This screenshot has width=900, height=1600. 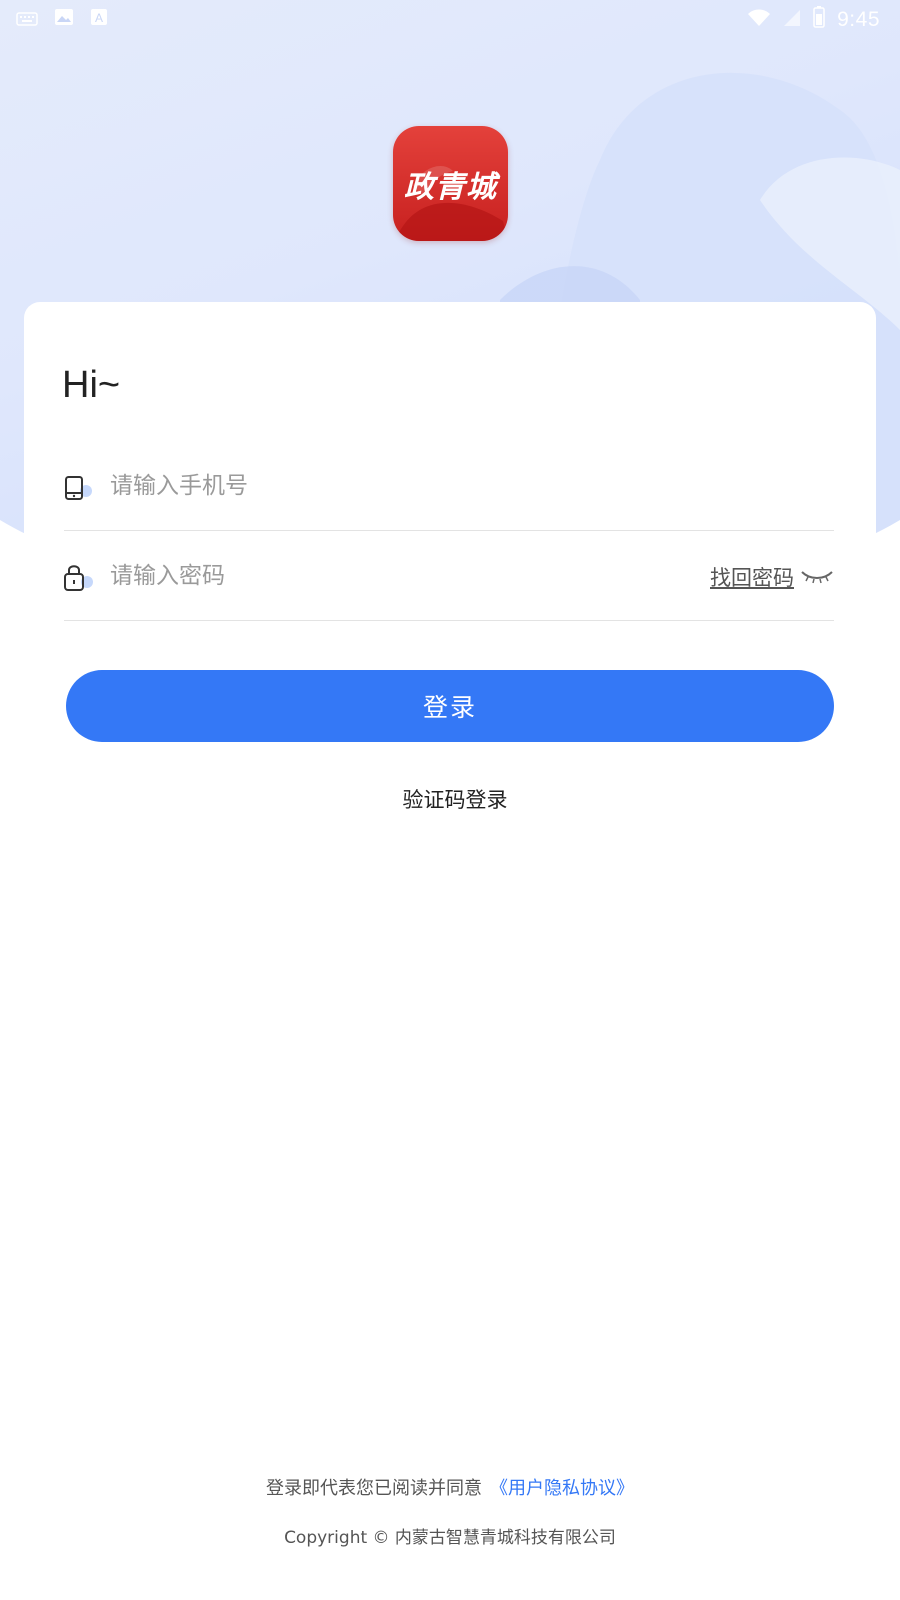 I want to click on keyboard-icon, so click(x=27, y=19).